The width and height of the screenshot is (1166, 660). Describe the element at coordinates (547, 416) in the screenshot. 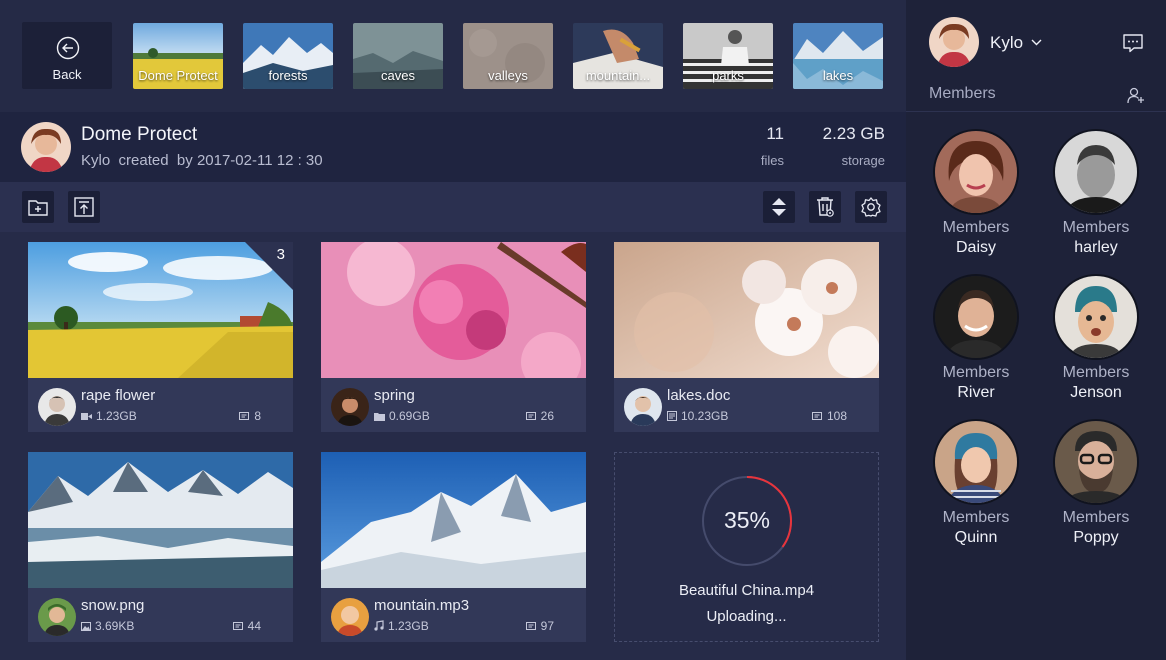

I see `file-count-value: 26` at that location.